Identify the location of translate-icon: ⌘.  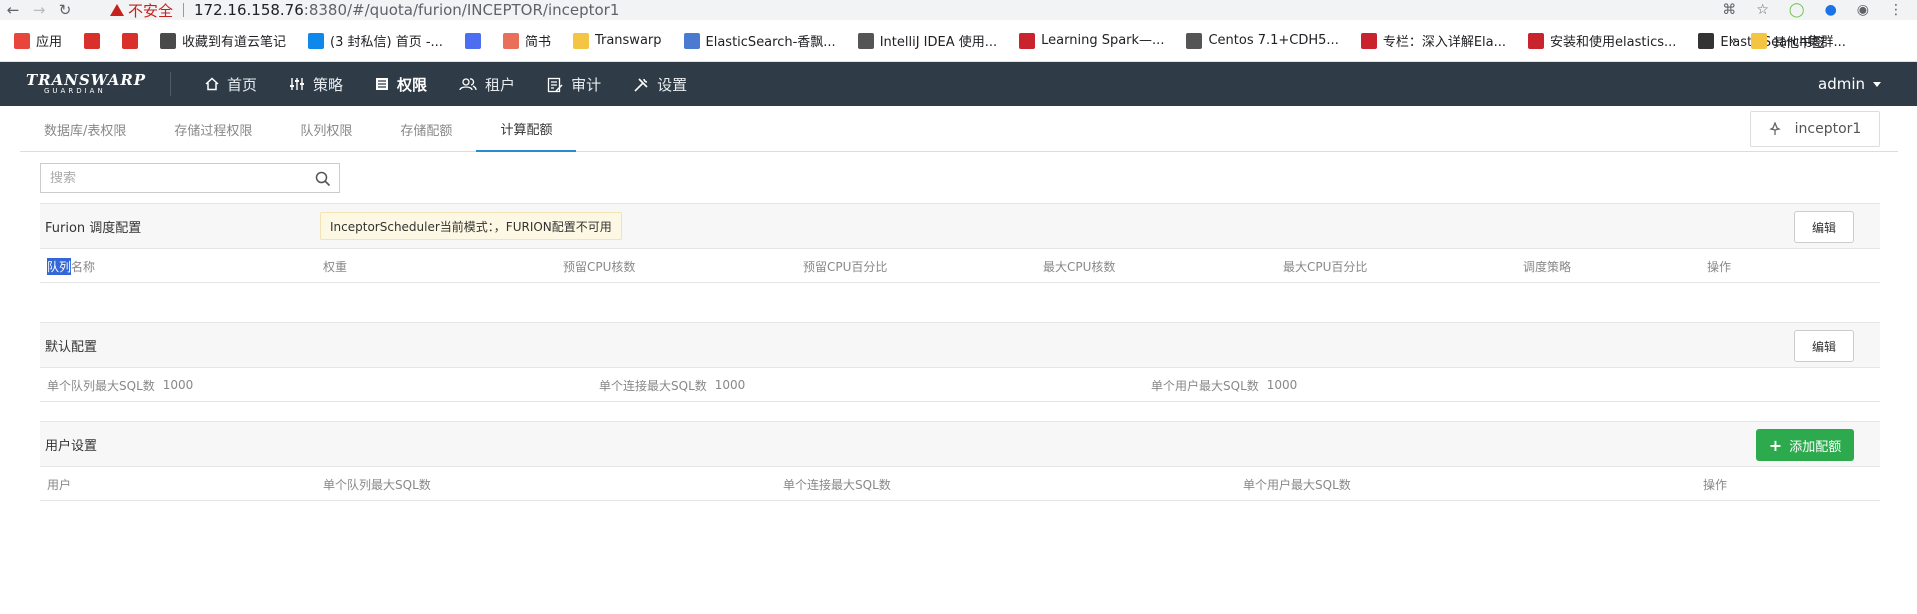
(1729, 10).